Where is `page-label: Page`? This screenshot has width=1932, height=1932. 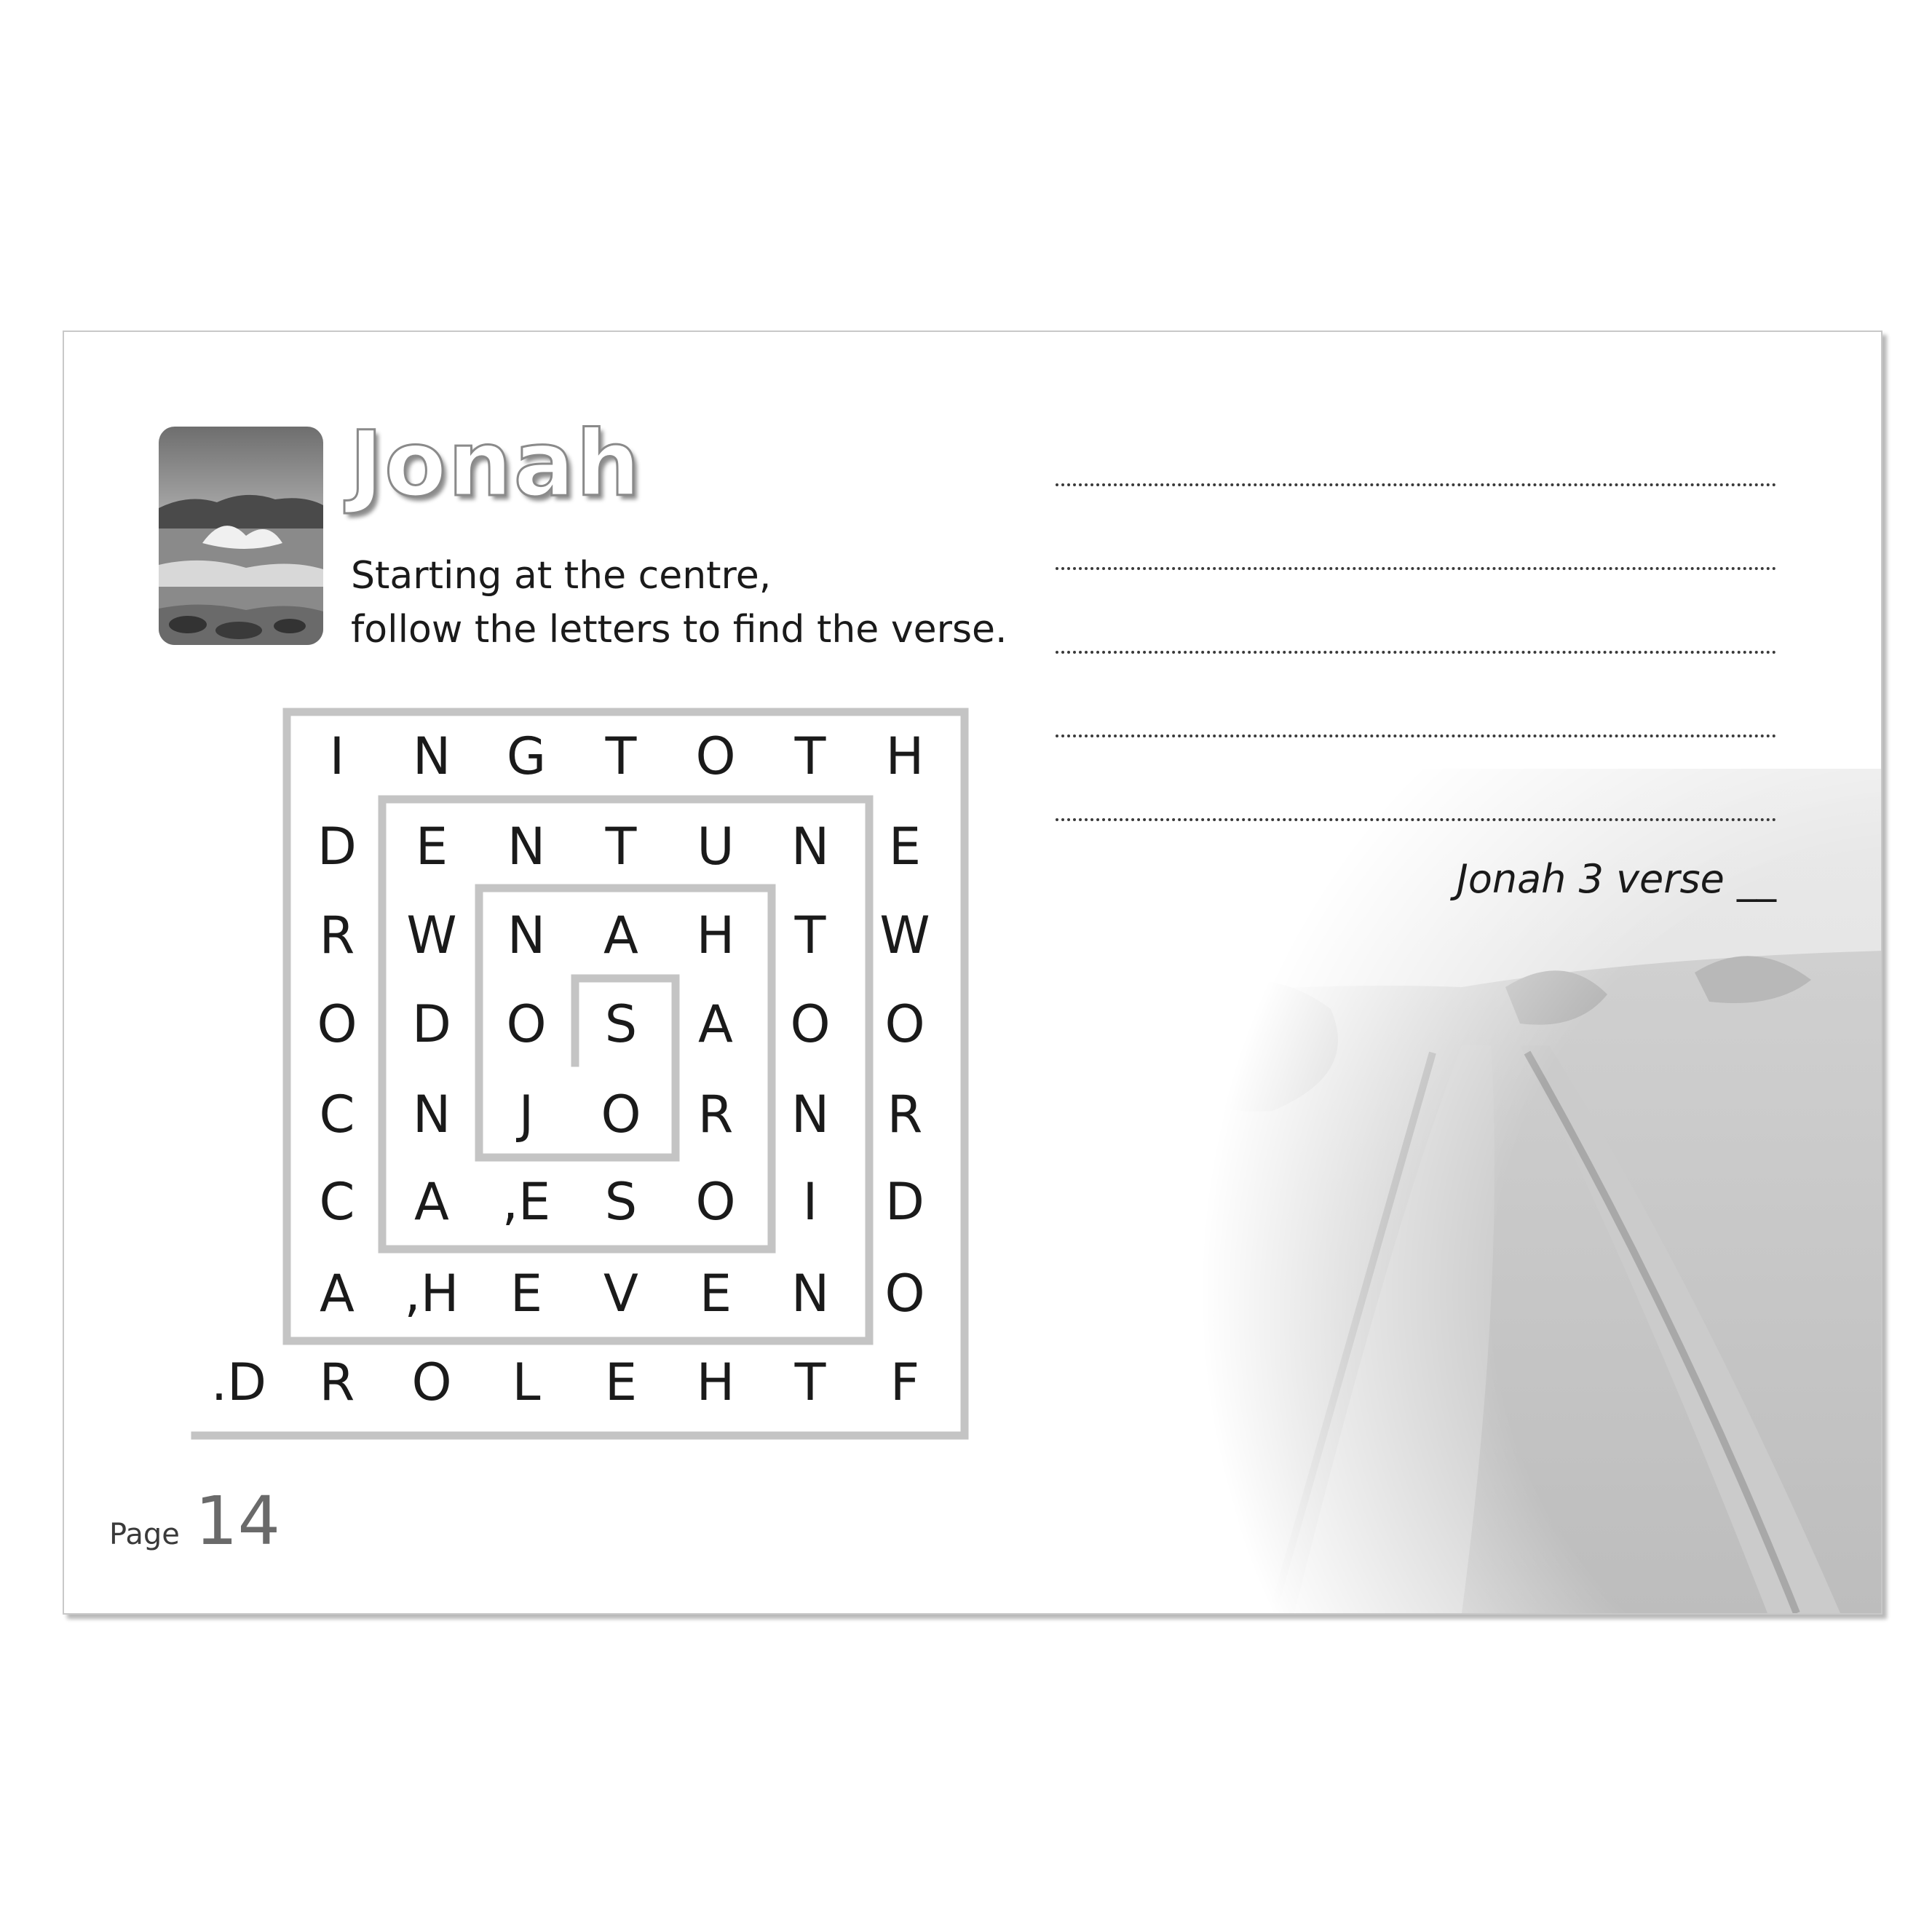 page-label: Page is located at coordinates (144, 1534).